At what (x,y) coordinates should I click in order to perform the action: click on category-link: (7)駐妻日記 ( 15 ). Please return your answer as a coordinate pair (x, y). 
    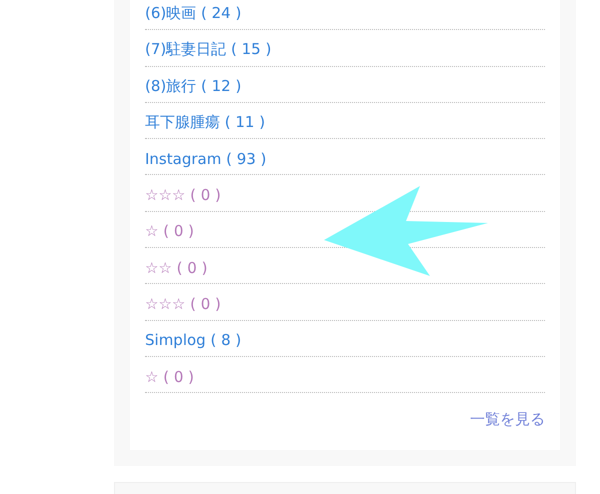
    Looking at the image, I should click on (208, 50).